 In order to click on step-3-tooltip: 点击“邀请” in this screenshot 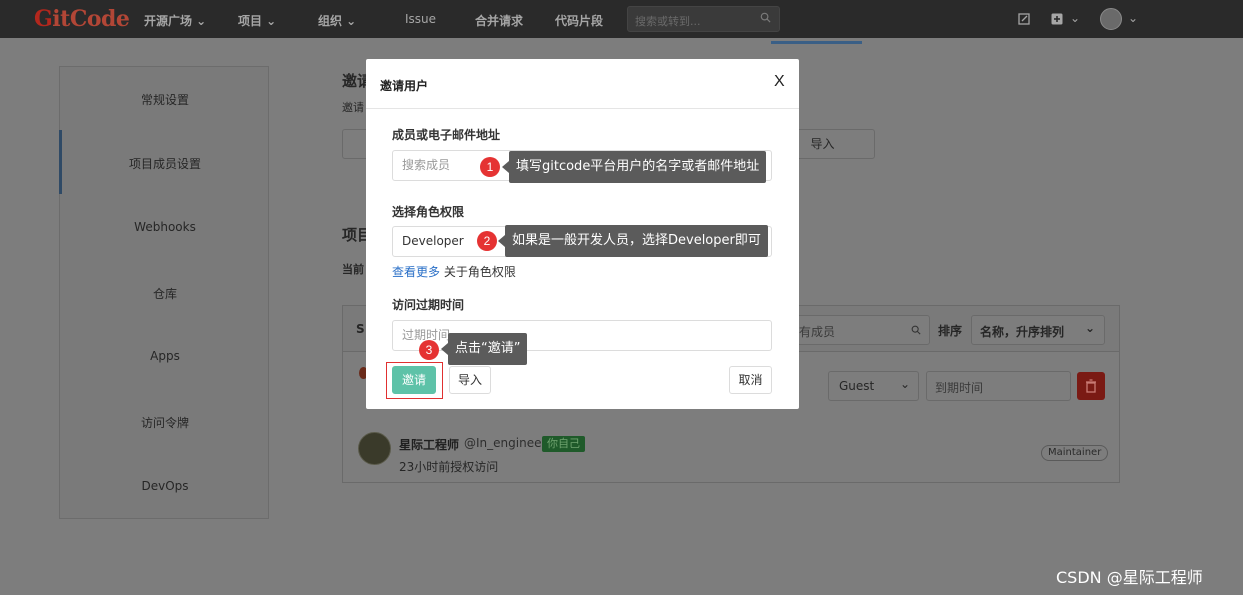, I will do `click(484, 349)`.